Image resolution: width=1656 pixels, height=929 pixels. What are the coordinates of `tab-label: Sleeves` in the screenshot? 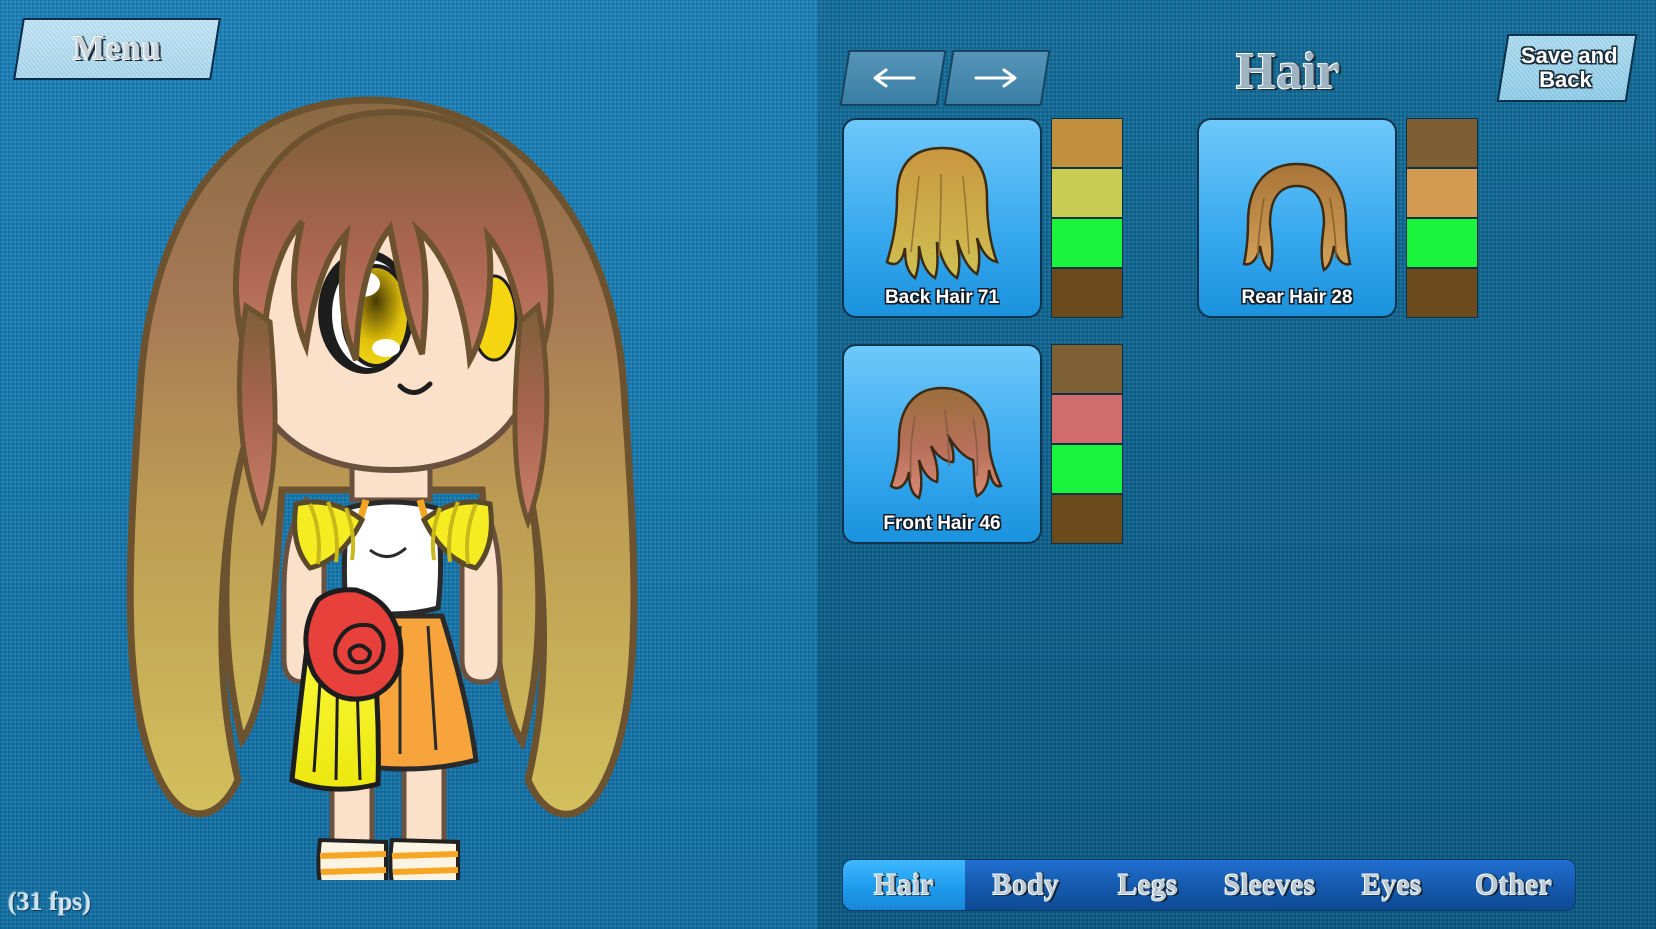 It's located at (1270, 884).